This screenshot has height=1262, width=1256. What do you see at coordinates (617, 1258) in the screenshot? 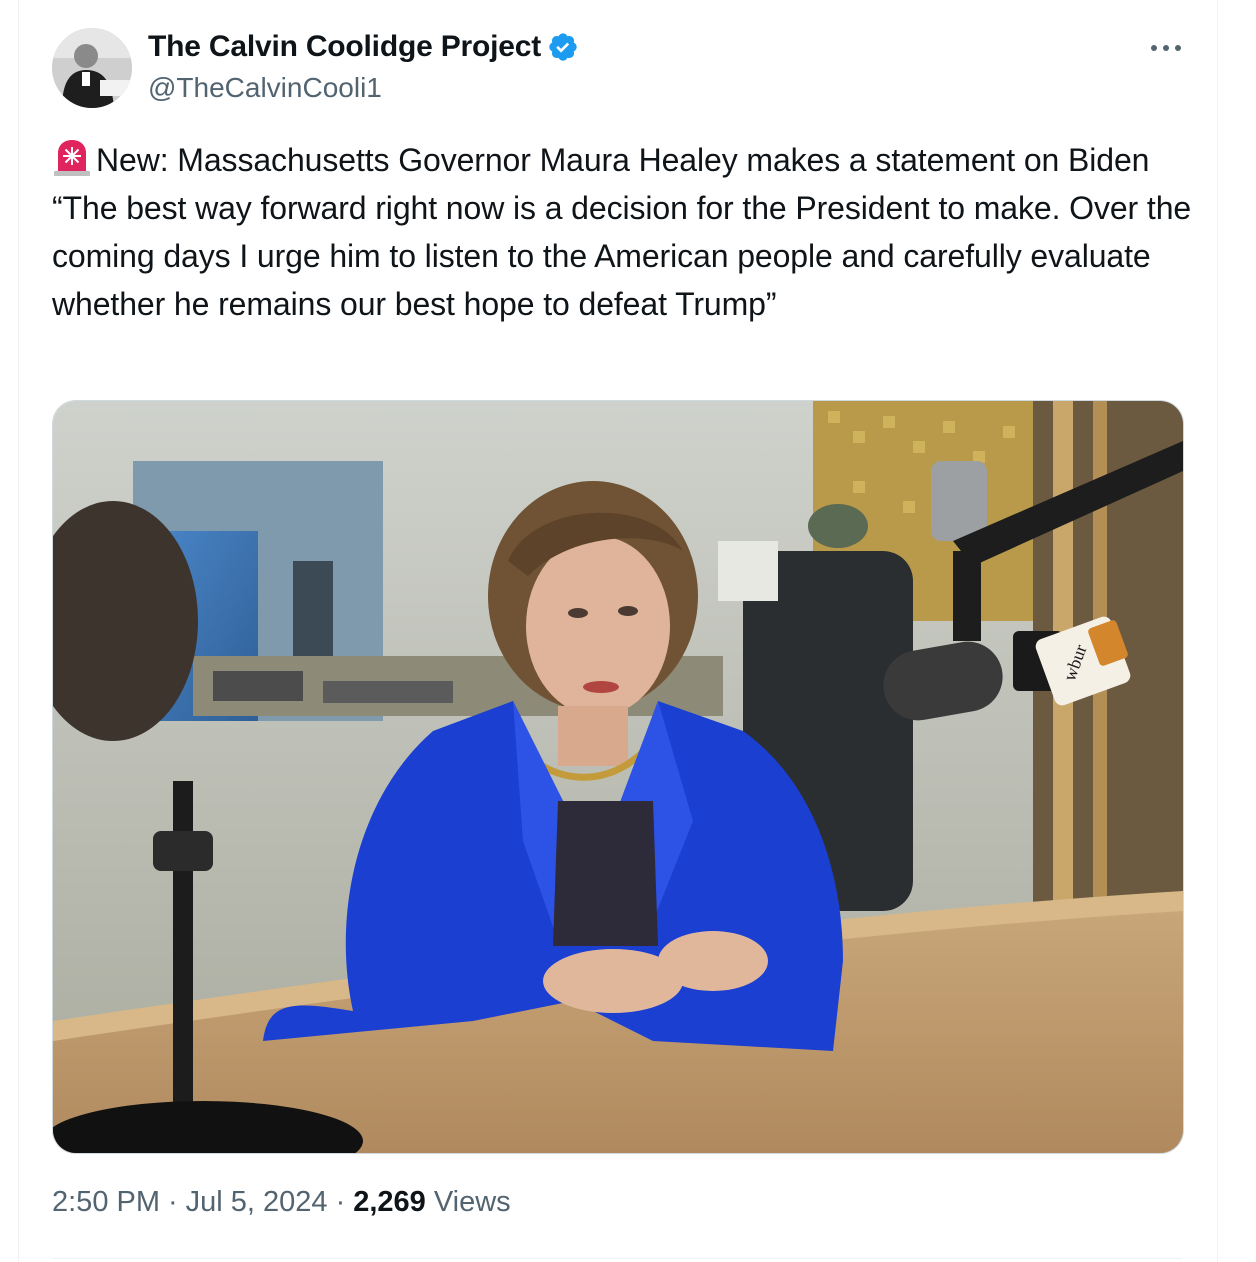
I see `divider` at bounding box center [617, 1258].